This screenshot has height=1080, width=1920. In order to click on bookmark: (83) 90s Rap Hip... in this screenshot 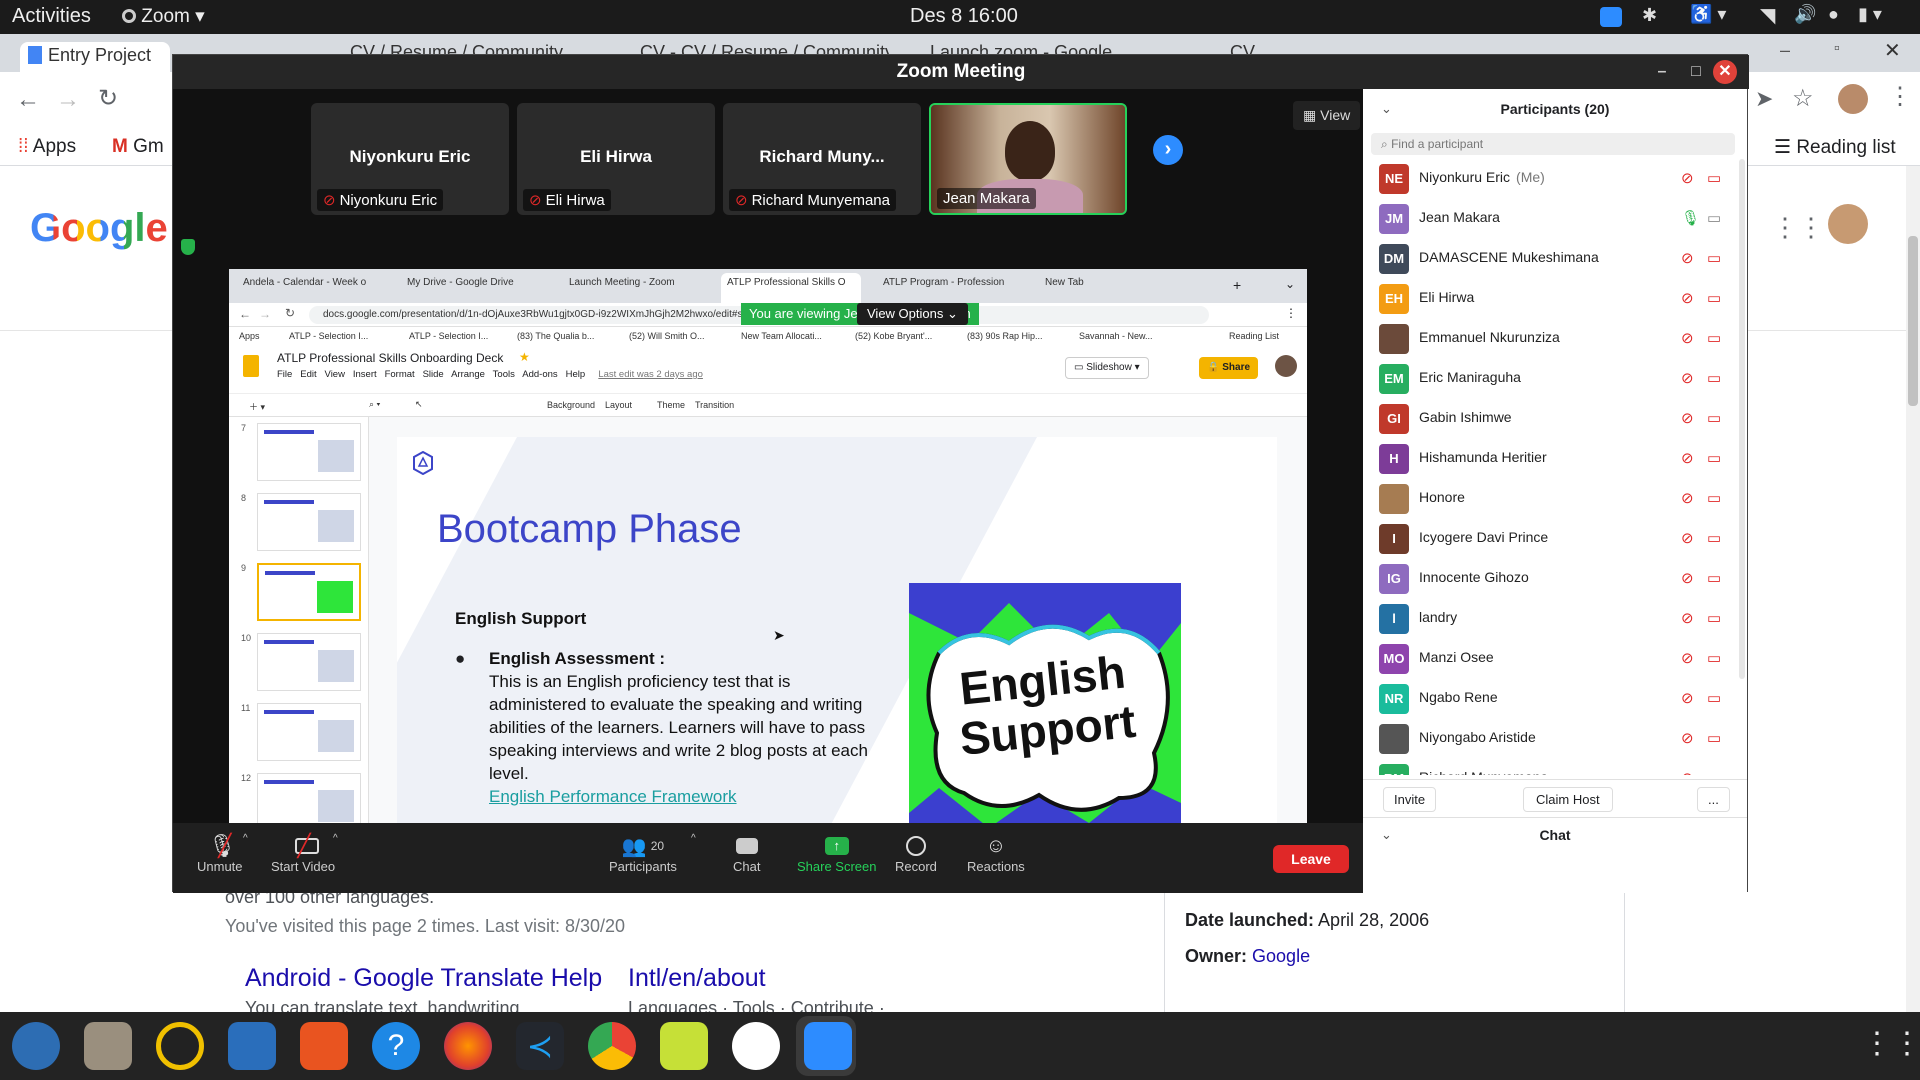, I will do `click(1005, 336)`.